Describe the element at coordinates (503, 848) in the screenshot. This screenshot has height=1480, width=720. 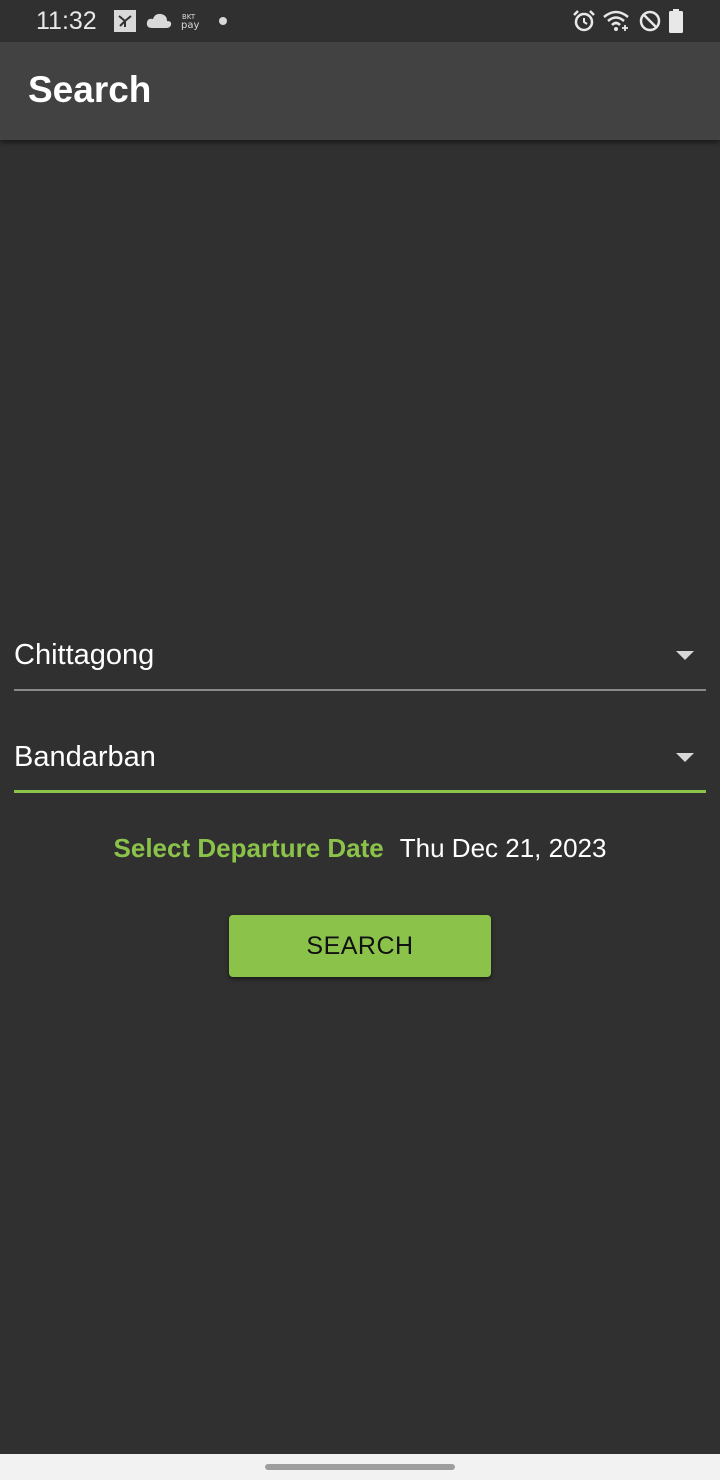
I see `departure-date-value: Thu Dec 21, 2023` at that location.